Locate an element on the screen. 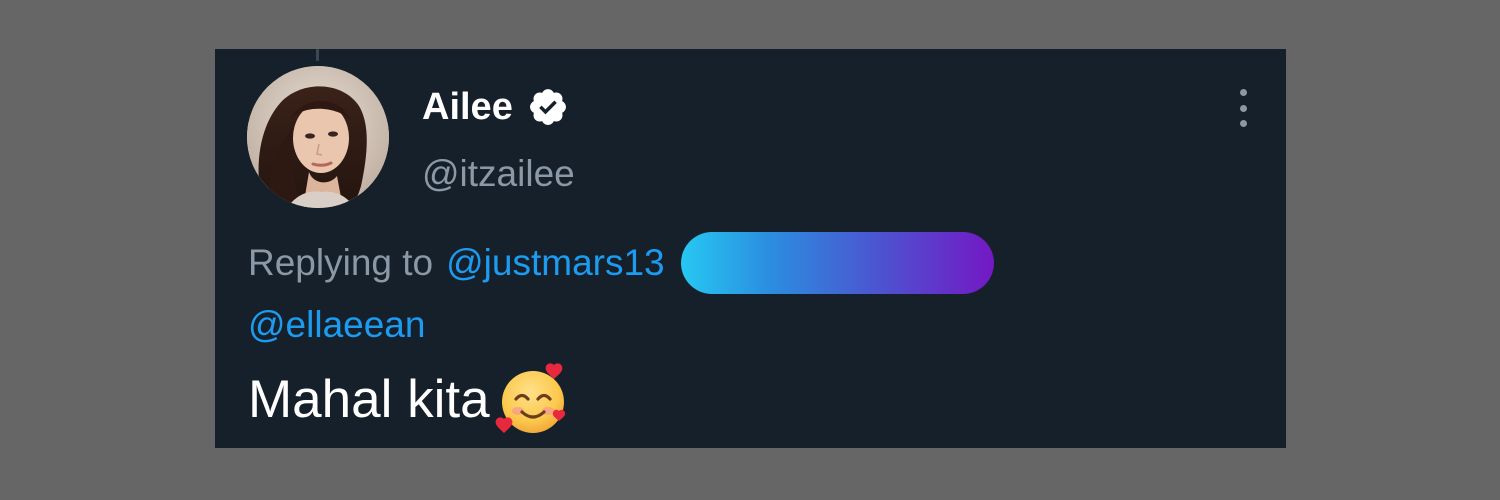 This screenshot has height=500, width=1500. tweet-body-text: Mahal kita is located at coordinates (369, 399).